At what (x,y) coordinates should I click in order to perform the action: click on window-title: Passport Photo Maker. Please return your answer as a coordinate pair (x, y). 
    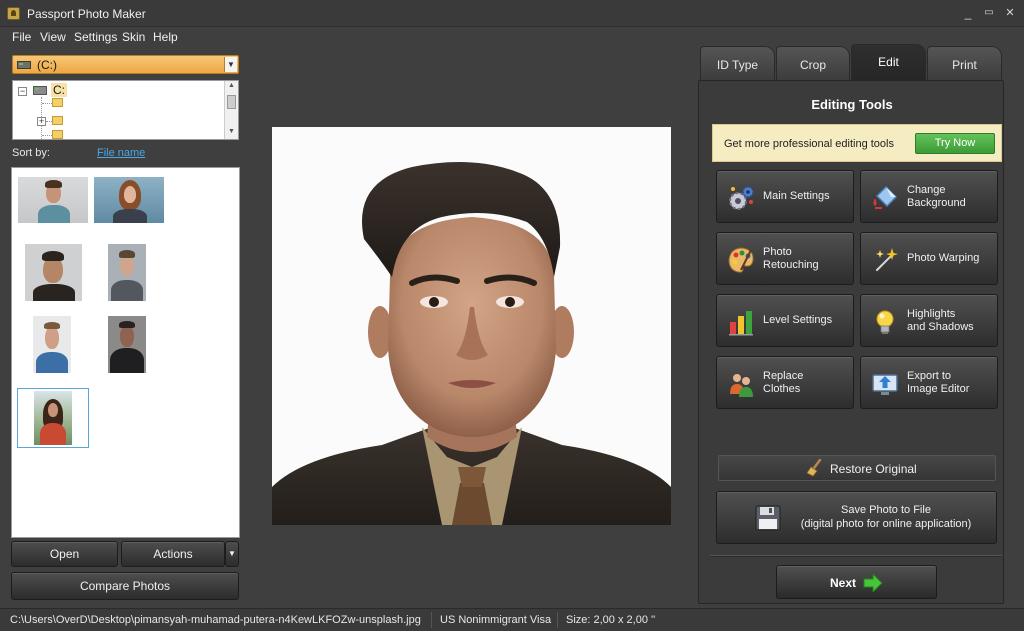
    Looking at the image, I should click on (86, 14).